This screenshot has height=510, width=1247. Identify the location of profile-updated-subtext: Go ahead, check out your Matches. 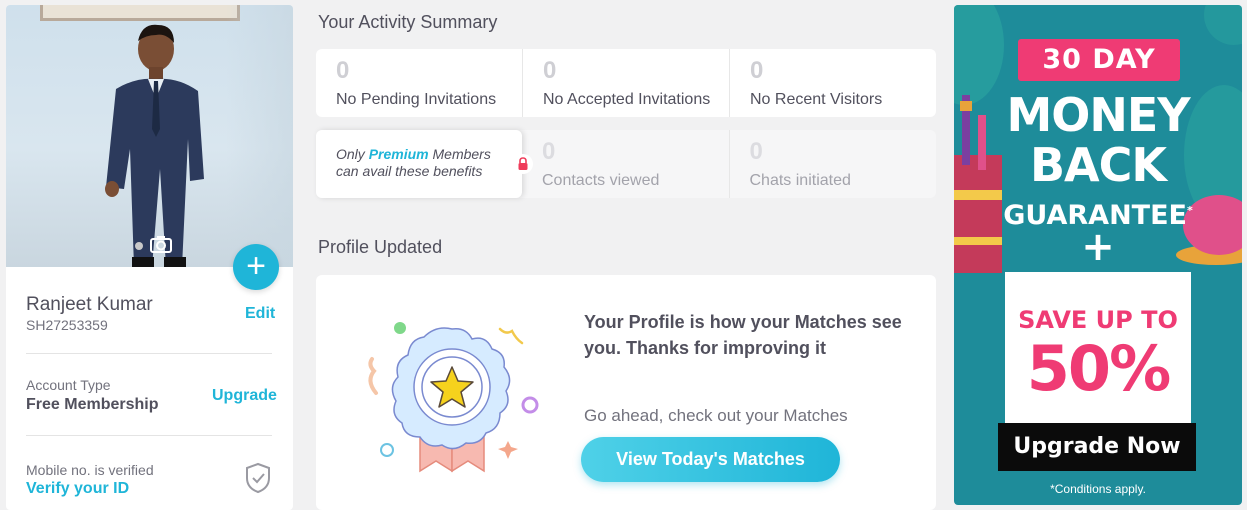
(716, 415).